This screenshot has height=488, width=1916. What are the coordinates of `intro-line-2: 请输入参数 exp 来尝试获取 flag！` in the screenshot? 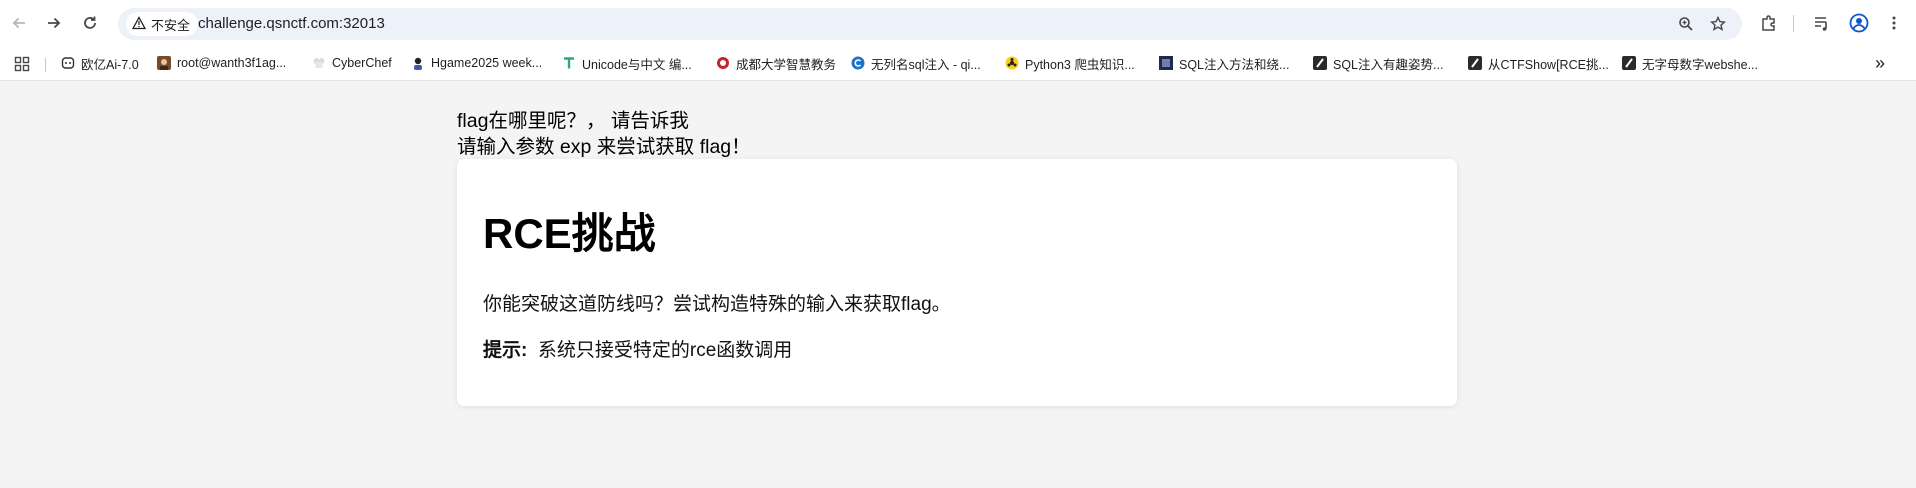 It's located at (604, 147).